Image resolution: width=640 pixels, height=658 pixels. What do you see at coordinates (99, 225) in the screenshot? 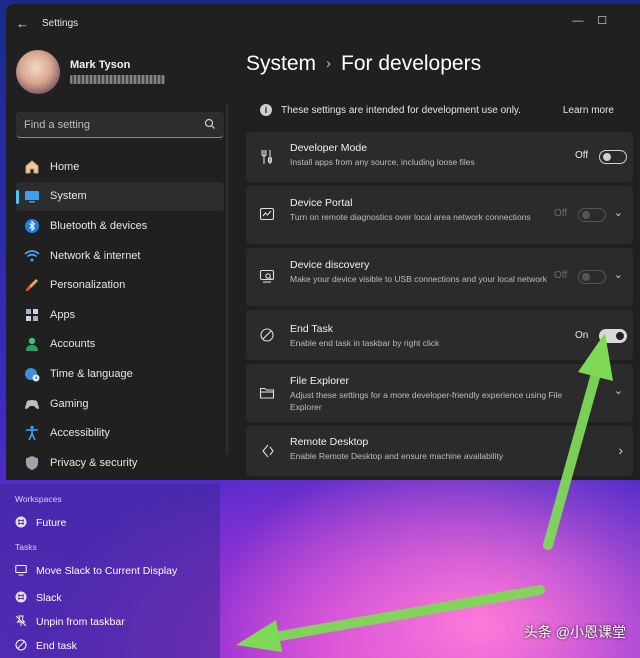
I see `sidebar-item-label: Bluetooth & devices` at bounding box center [99, 225].